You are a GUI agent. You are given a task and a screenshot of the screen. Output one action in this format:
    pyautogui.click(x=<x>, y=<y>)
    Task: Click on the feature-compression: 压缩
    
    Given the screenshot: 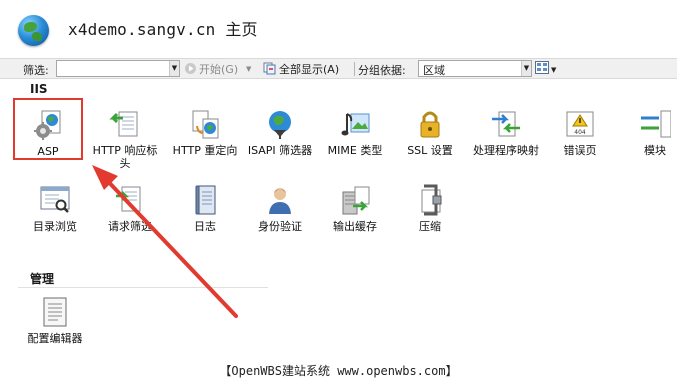 What is the action you would take?
    pyautogui.click(x=430, y=208)
    